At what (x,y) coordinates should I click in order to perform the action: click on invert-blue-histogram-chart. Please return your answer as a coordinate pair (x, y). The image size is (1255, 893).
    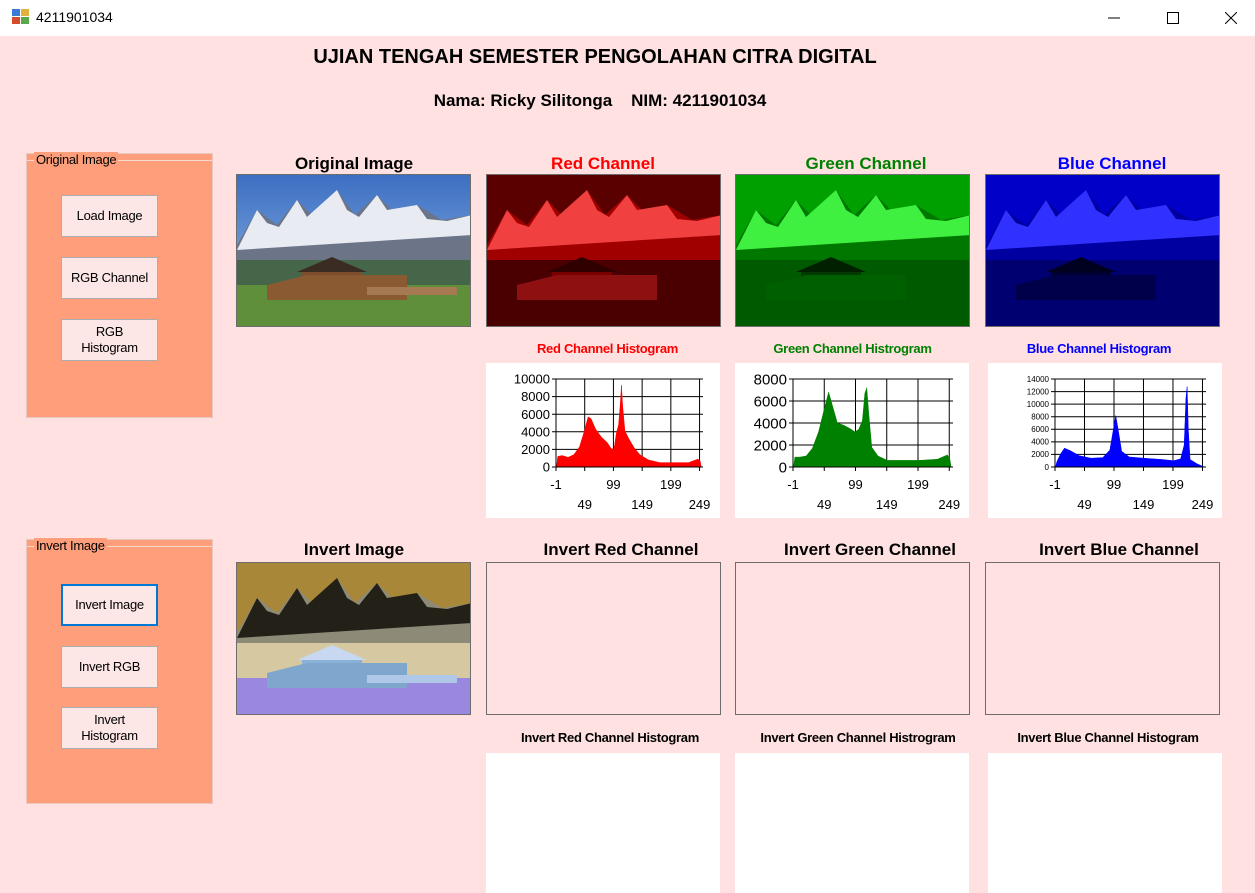
    Looking at the image, I should click on (1105, 823).